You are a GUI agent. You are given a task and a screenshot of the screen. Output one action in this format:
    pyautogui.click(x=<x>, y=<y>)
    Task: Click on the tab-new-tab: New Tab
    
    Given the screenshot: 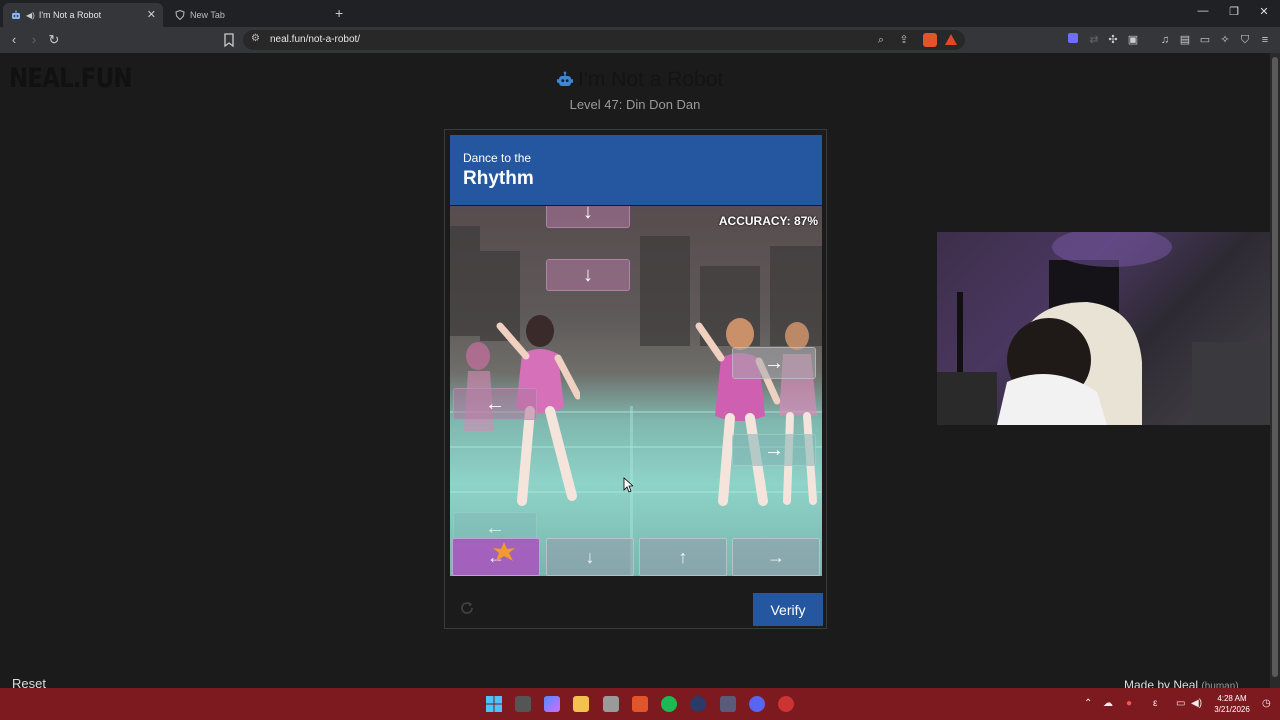 What is the action you would take?
    pyautogui.click(x=249, y=15)
    